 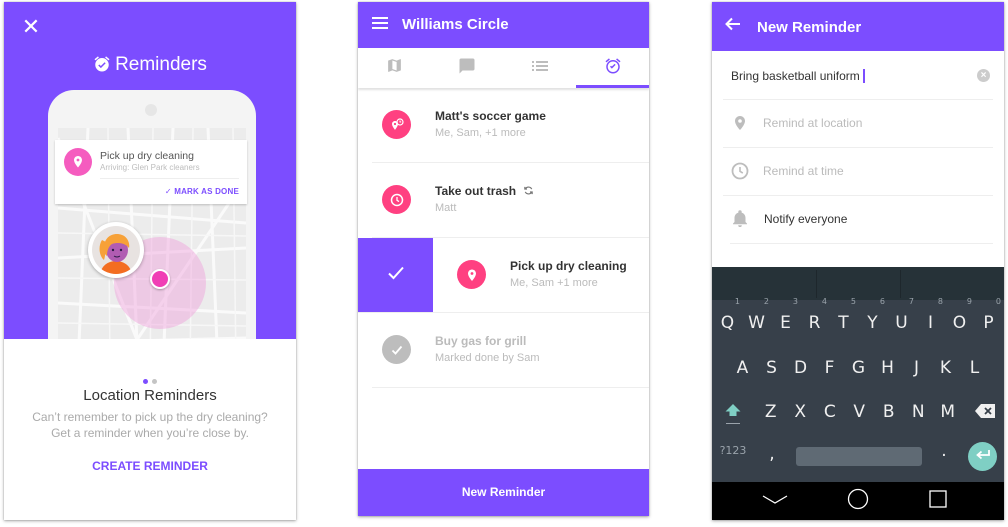 What do you see at coordinates (858, 283) in the screenshot?
I see `suggestion-strip` at bounding box center [858, 283].